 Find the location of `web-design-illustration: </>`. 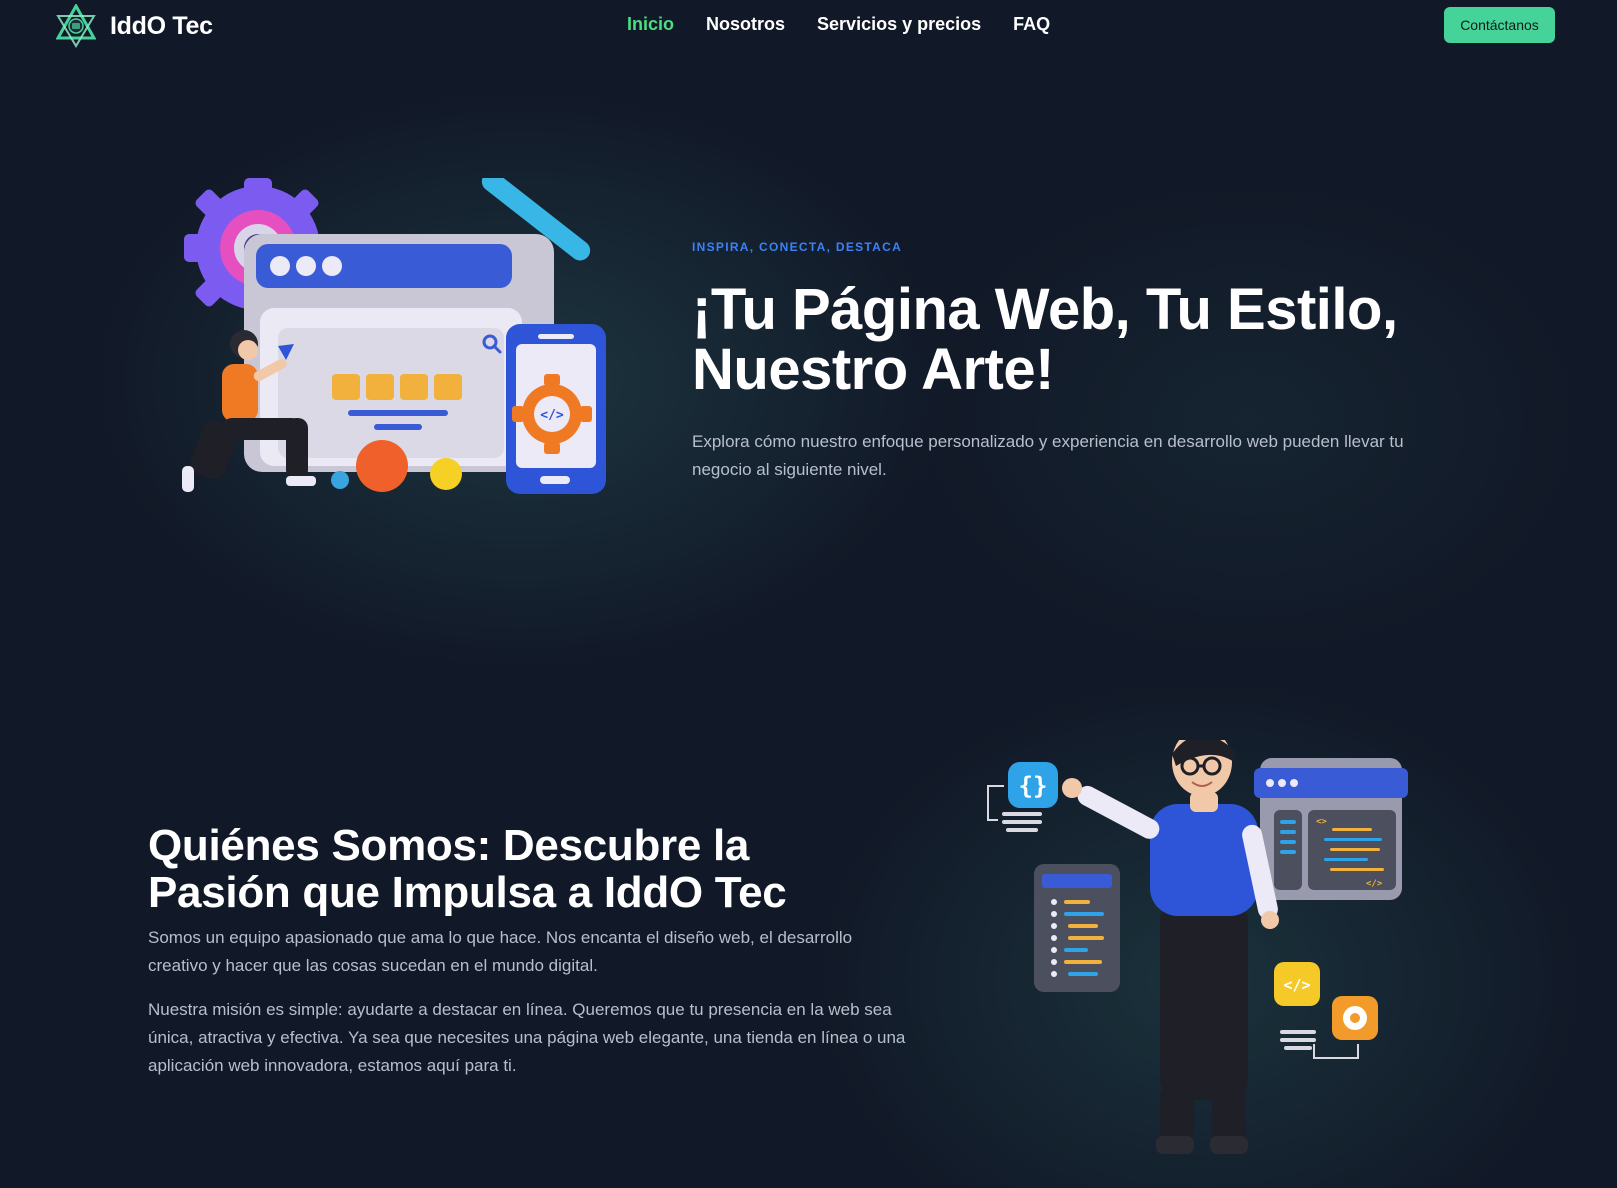

web-design-illustration: </> is located at coordinates (394, 336).